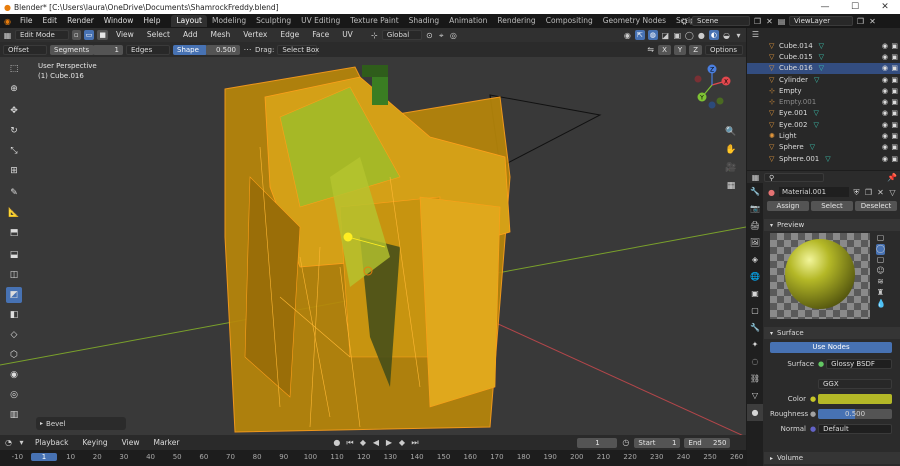 This screenshot has width=900, height=466. What do you see at coordinates (823, 113) in the screenshot?
I see `outliner-item: ▽ Eye.001 ▽ ◉ ▣` at bounding box center [823, 113].